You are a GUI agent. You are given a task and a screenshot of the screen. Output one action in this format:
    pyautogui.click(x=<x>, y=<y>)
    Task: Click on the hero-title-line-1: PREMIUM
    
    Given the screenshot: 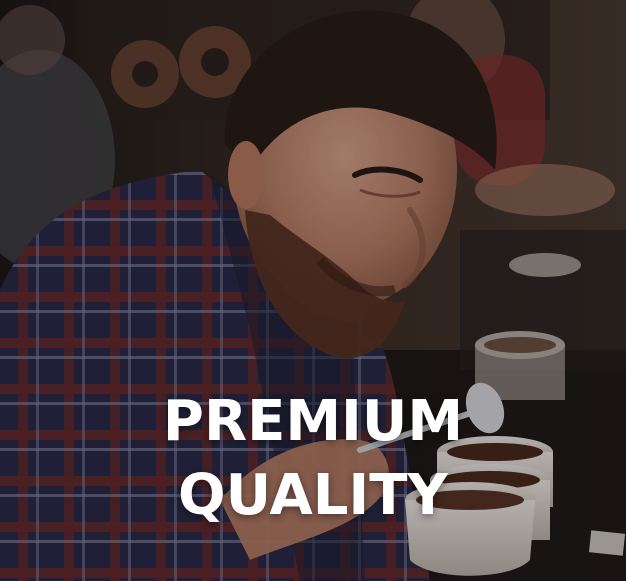 What is the action you would take?
    pyautogui.click(x=313, y=421)
    